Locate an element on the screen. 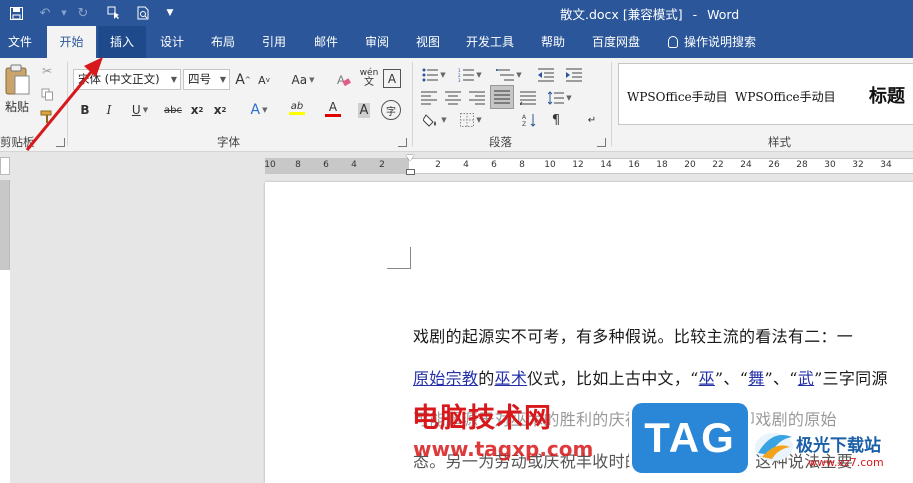 The height and width of the screenshot is (483, 913). tab-references: 引用 is located at coordinates (274, 42).